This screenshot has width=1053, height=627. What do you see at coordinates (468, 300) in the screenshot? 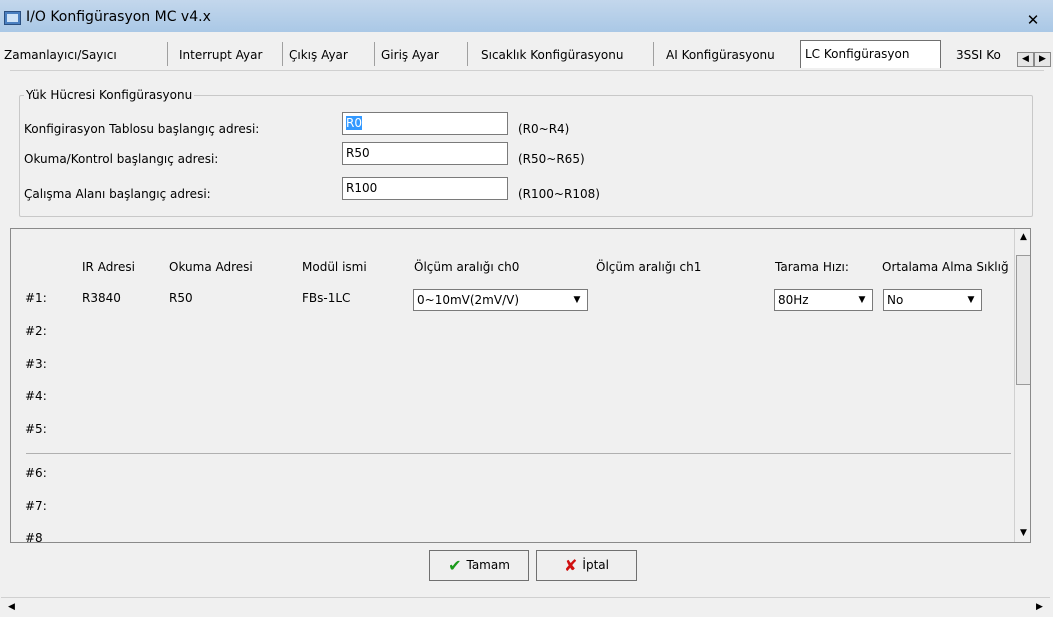
I see `selected-value: 0~10mV(2mV/V)` at bounding box center [468, 300].